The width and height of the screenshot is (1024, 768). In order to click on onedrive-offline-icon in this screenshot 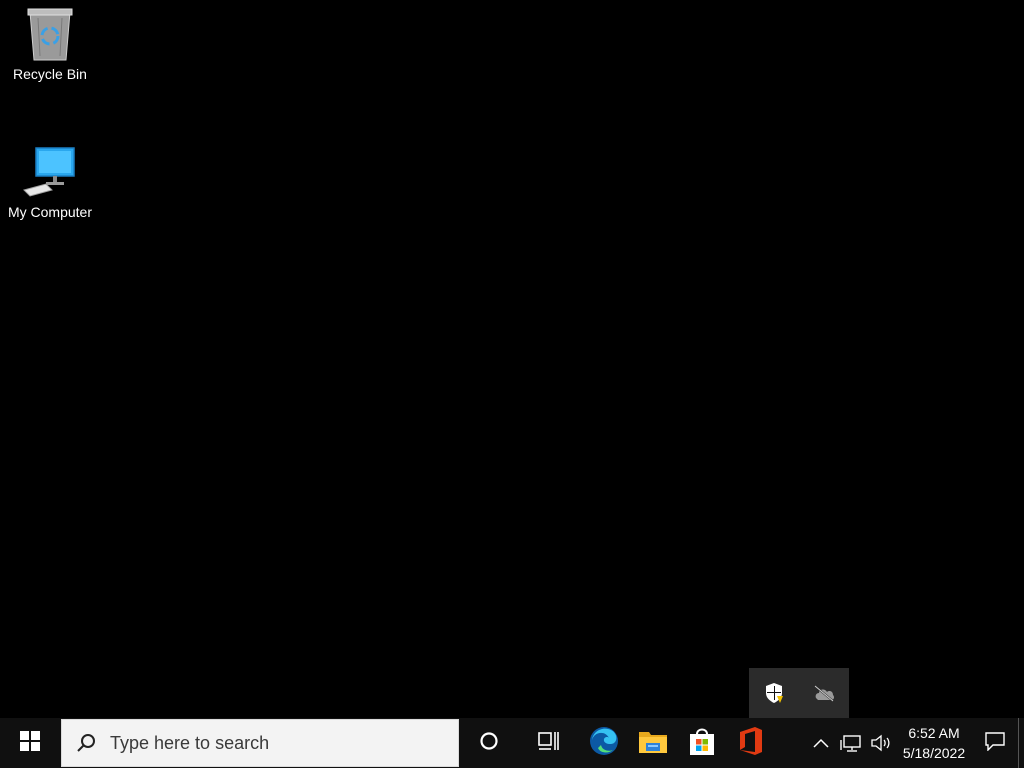, I will do `click(824, 693)`.